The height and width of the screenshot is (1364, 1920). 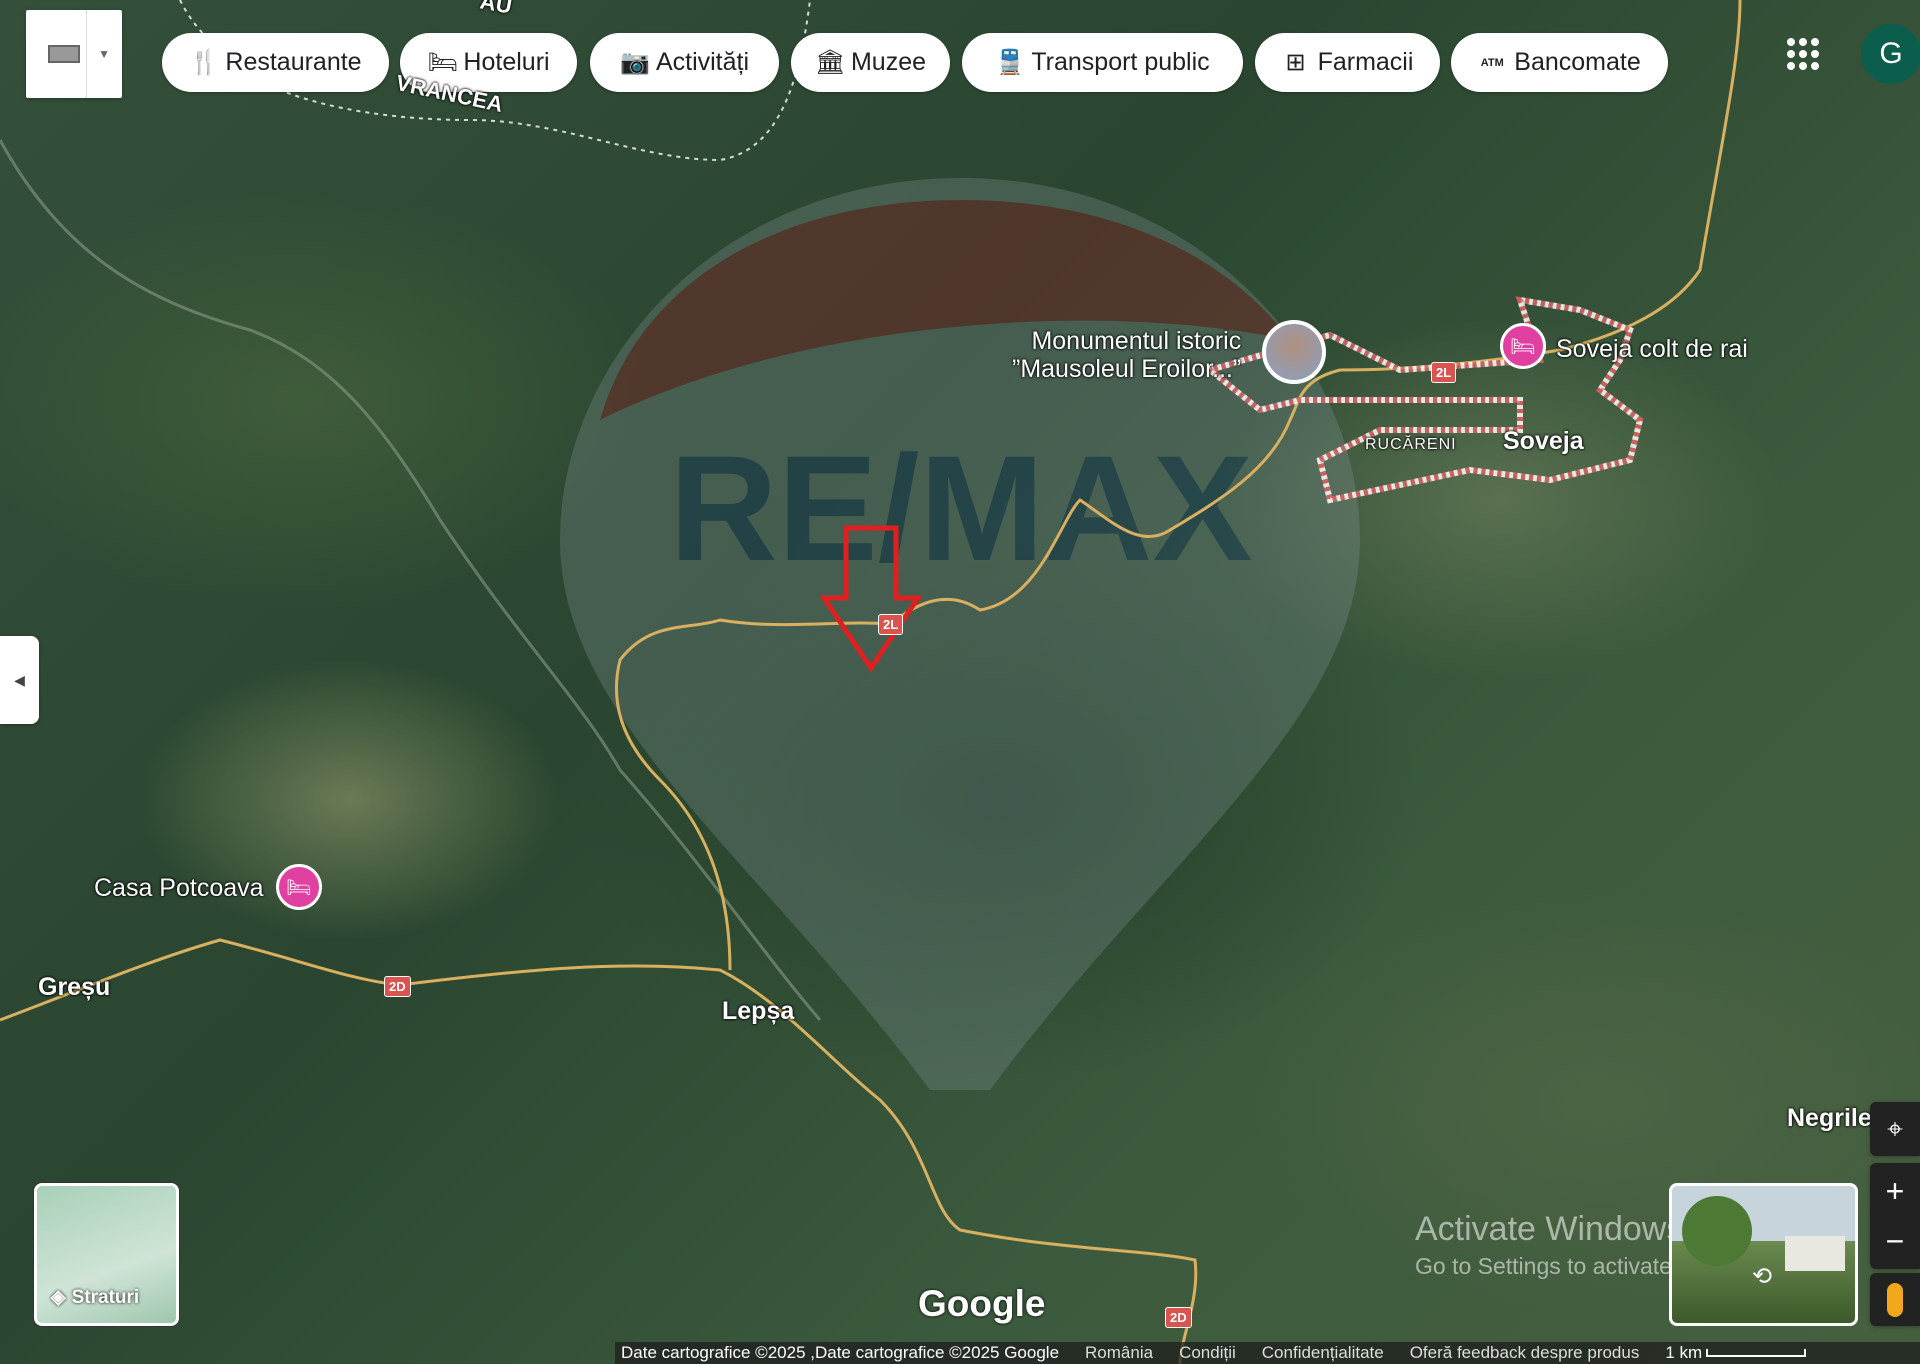 I want to click on place-label-monument: Monumentul istoric ”Mausoleul Eroilor...”, so click(x=1126, y=355).